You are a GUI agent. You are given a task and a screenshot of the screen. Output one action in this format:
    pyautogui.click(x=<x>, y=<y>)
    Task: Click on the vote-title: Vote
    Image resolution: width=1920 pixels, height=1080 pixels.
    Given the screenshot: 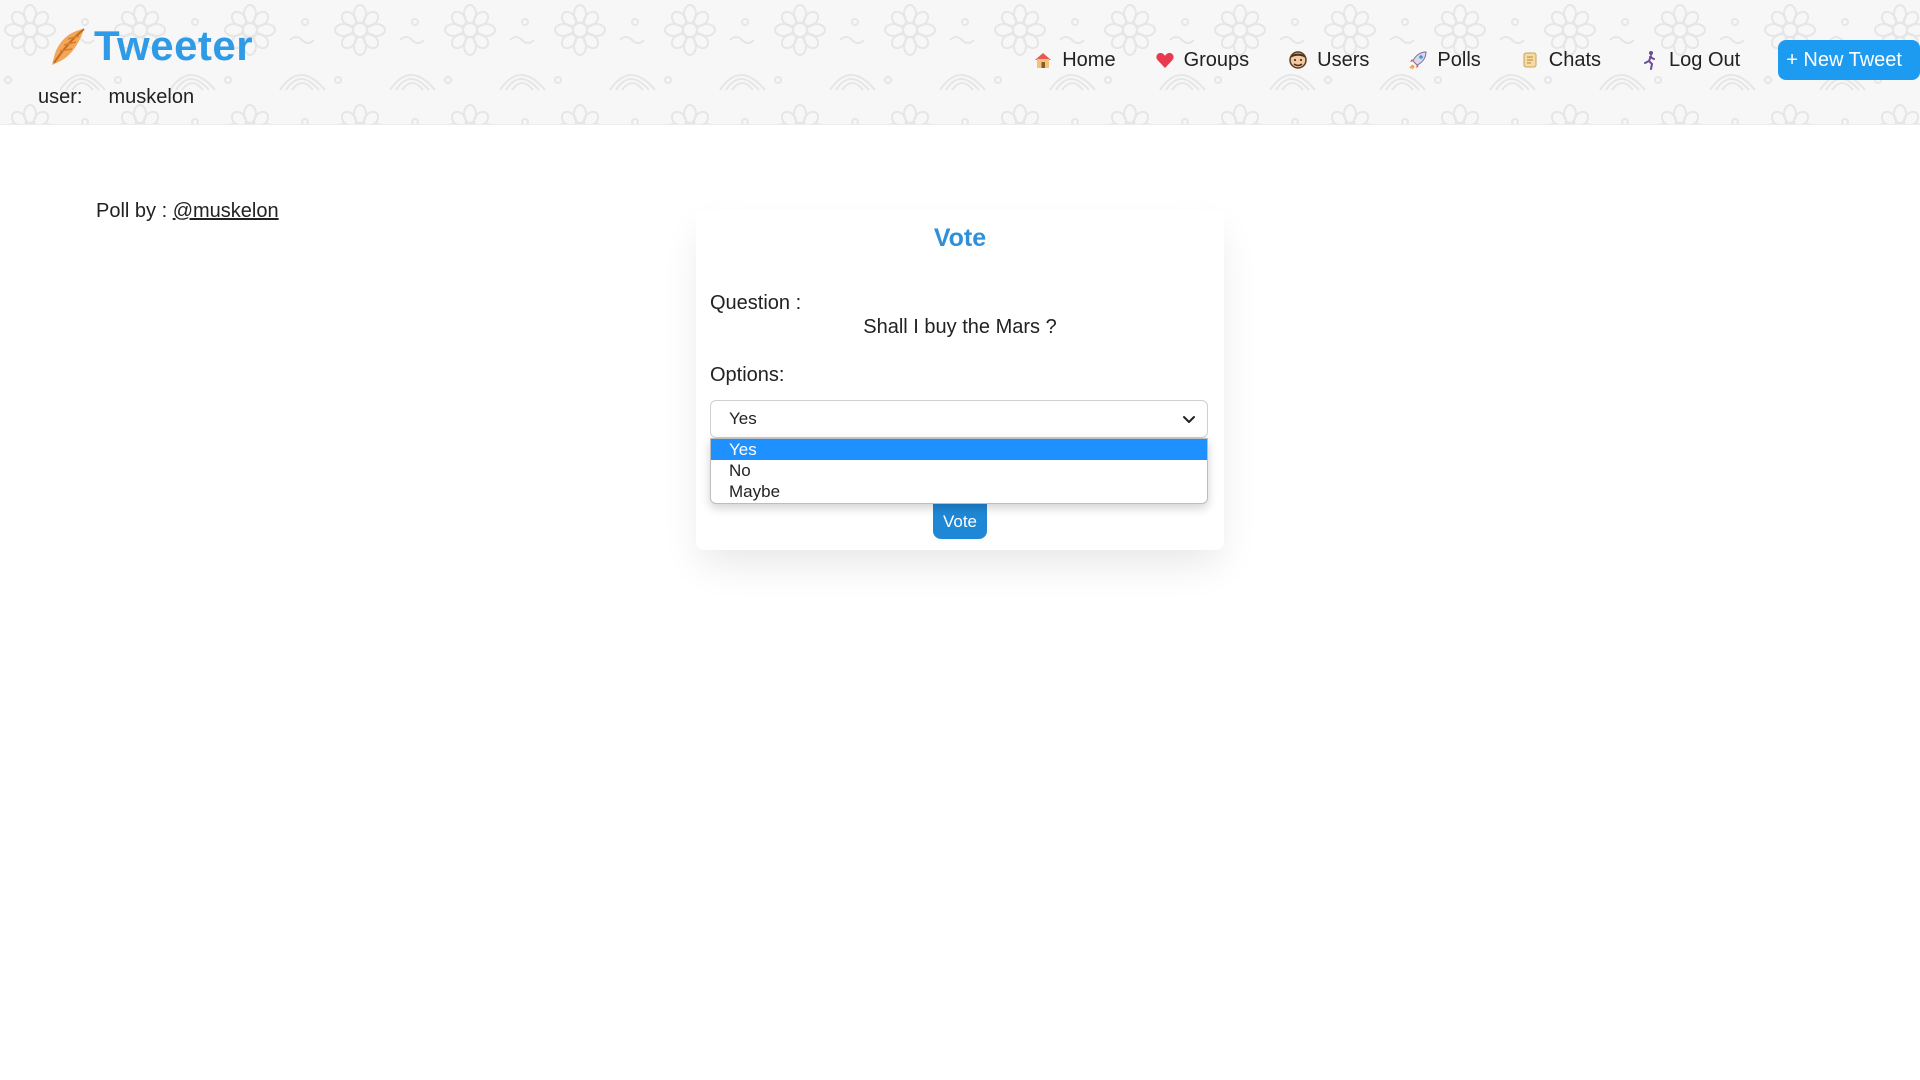 What is the action you would take?
    pyautogui.click(x=960, y=238)
    